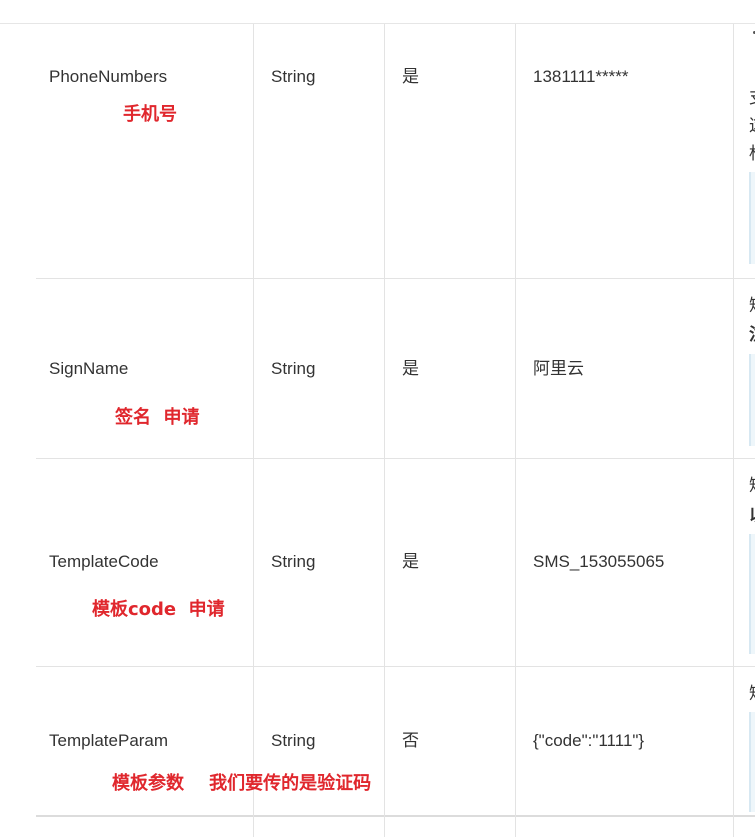  What do you see at coordinates (108, 76) in the screenshot?
I see `param-name: PhoneNumbers` at bounding box center [108, 76].